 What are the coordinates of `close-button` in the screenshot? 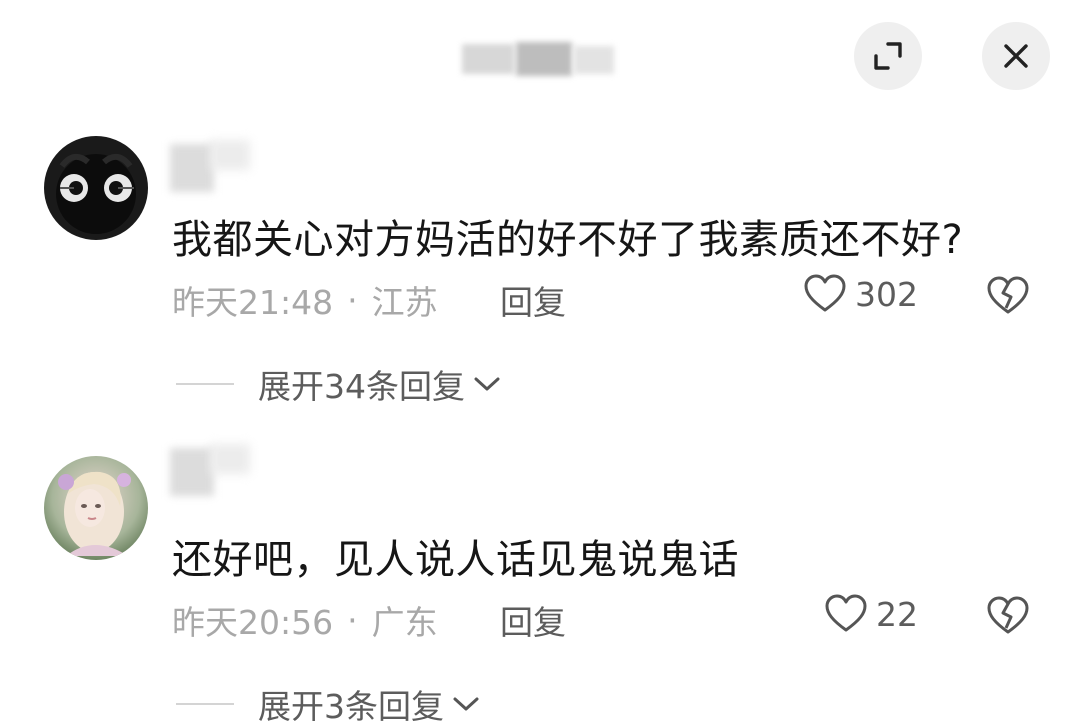 It's located at (1016, 56).